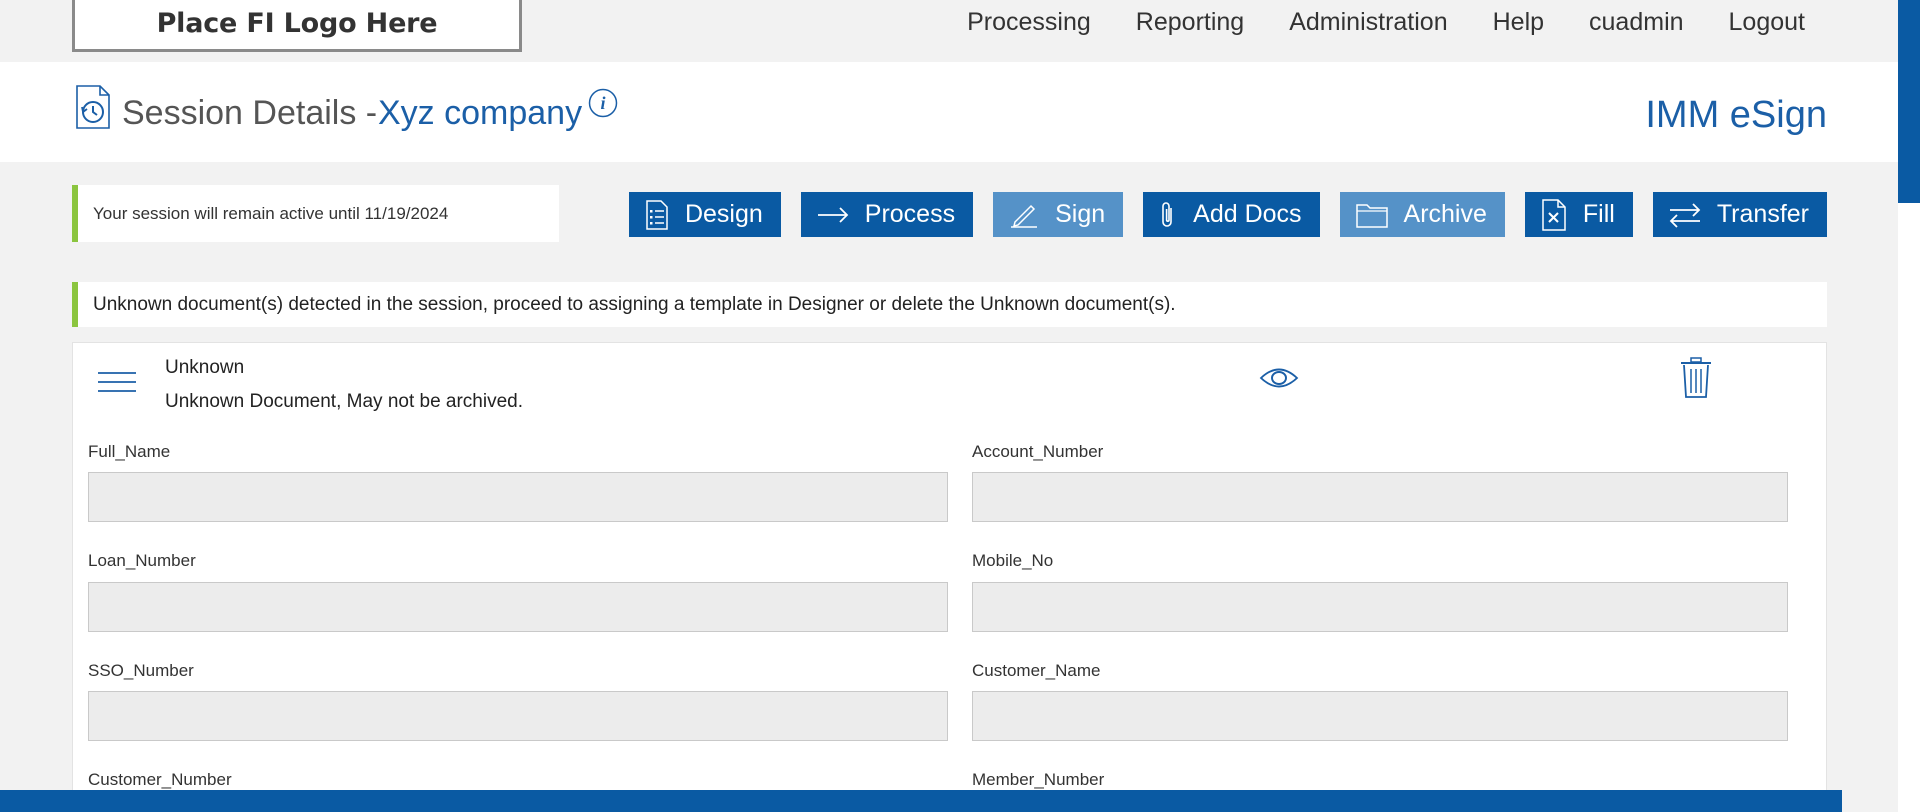 The image size is (1920, 812). I want to click on process-button: Process, so click(887, 214).